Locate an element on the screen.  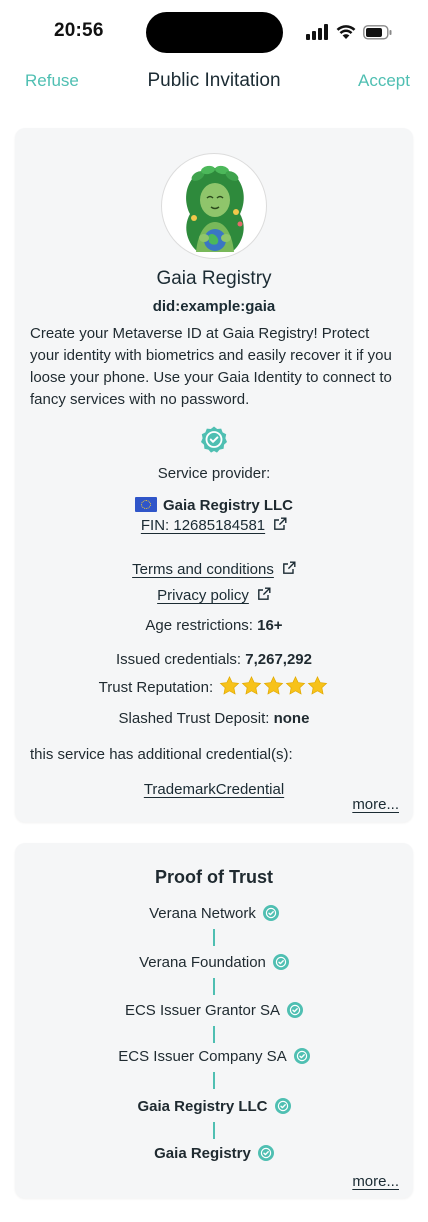
privacy-text: Privacy policy is located at coordinates (203, 595).